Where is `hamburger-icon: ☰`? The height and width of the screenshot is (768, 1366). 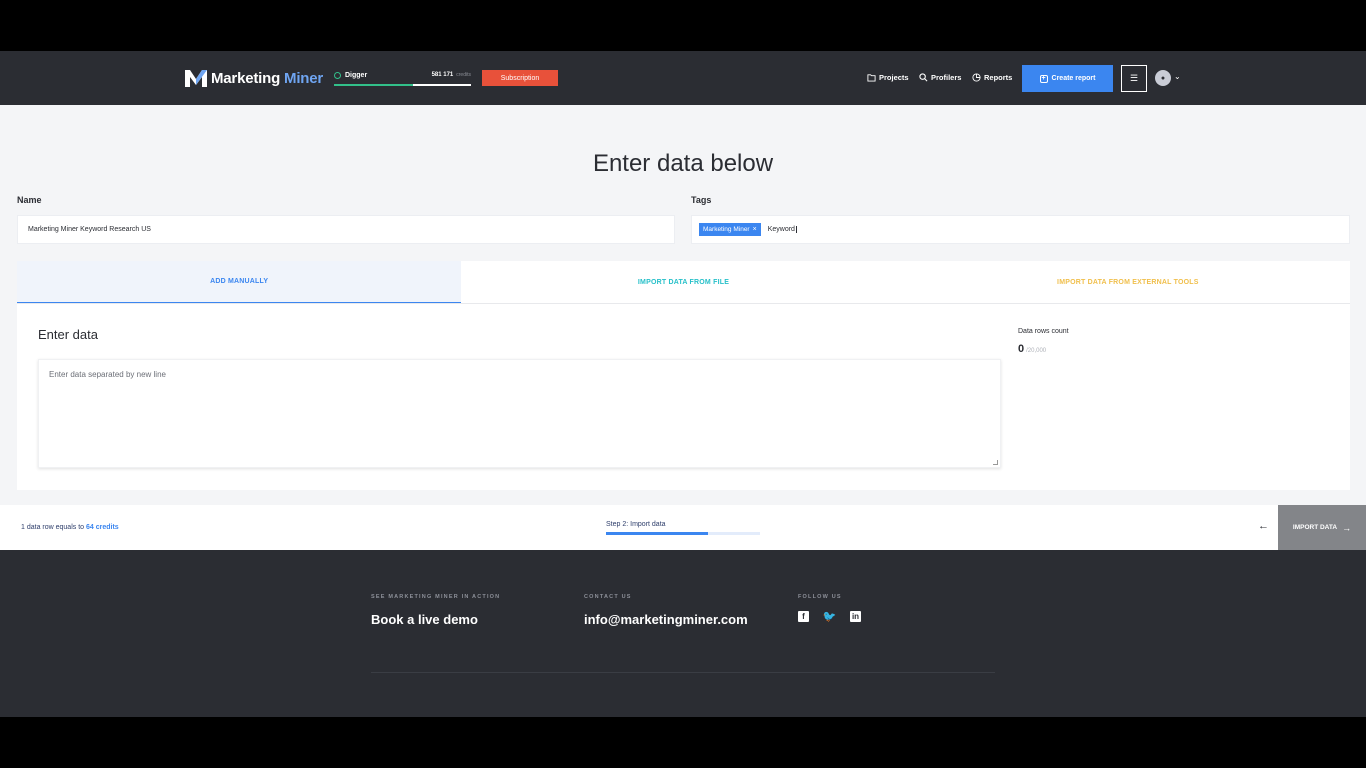
hamburger-icon: ☰ is located at coordinates (1134, 78).